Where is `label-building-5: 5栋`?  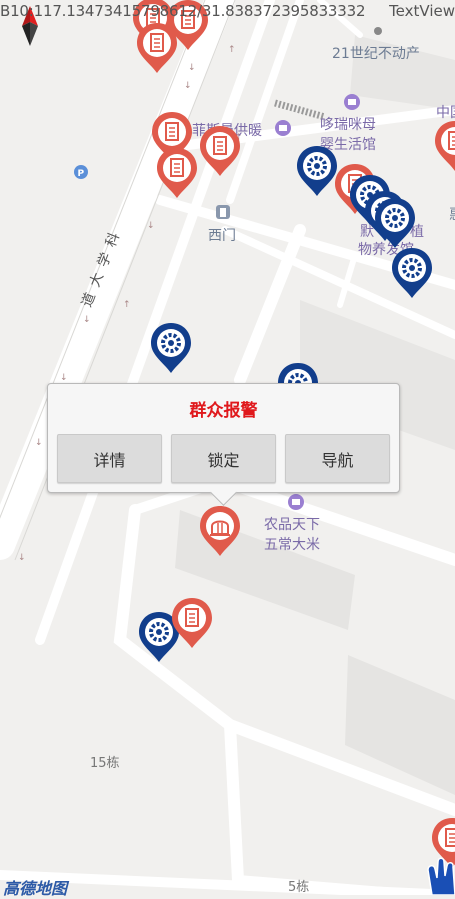
label-building-5: 5栋 is located at coordinates (298, 887).